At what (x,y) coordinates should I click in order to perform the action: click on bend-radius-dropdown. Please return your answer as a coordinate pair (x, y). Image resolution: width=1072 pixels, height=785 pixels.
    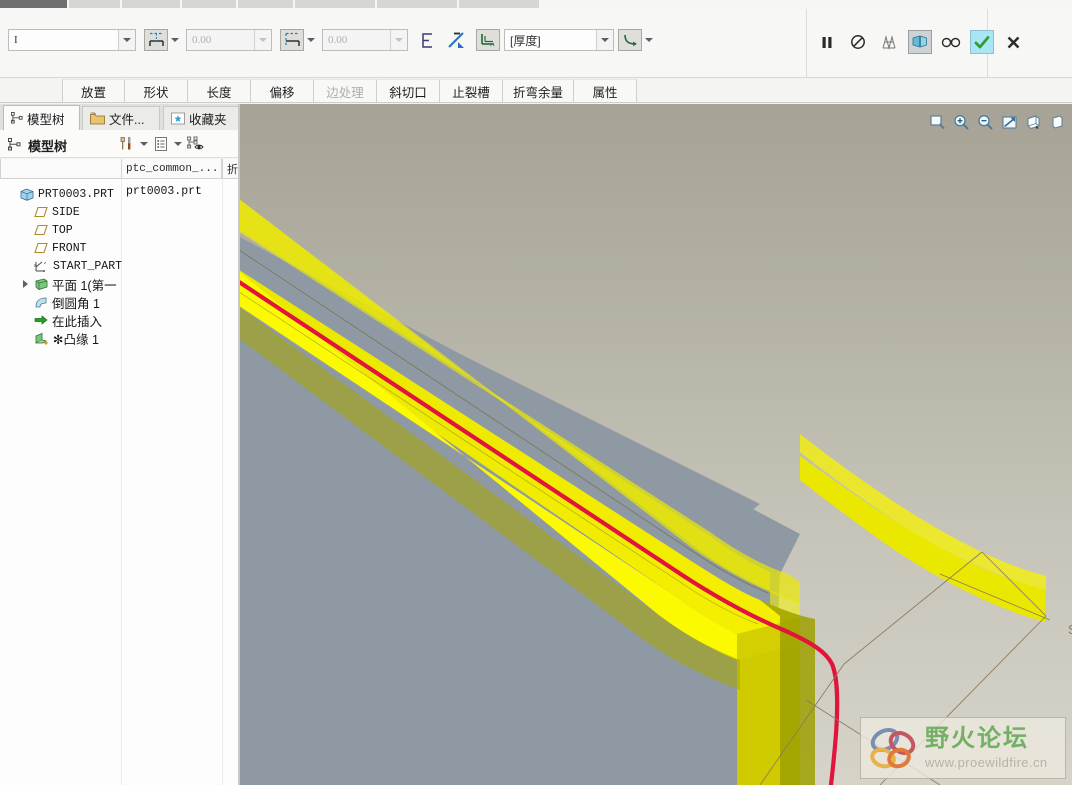
    Looking at the image, I should click on (649, 40).